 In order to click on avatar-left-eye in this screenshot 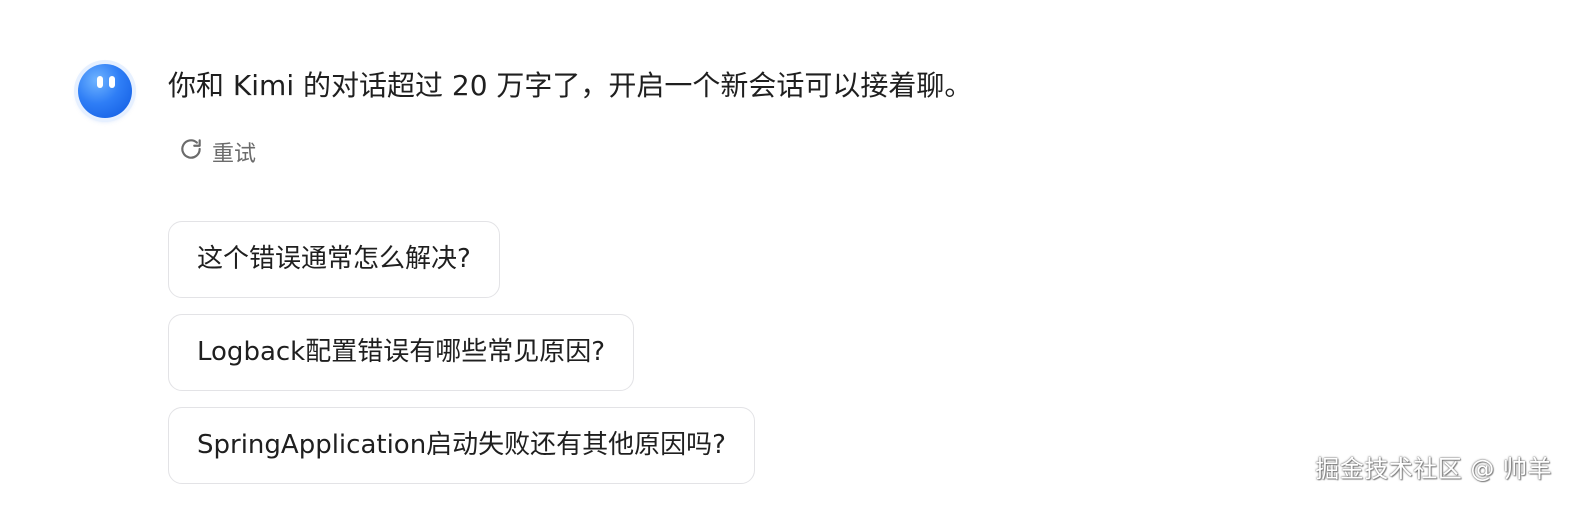, I will do `click(100, 82)`.